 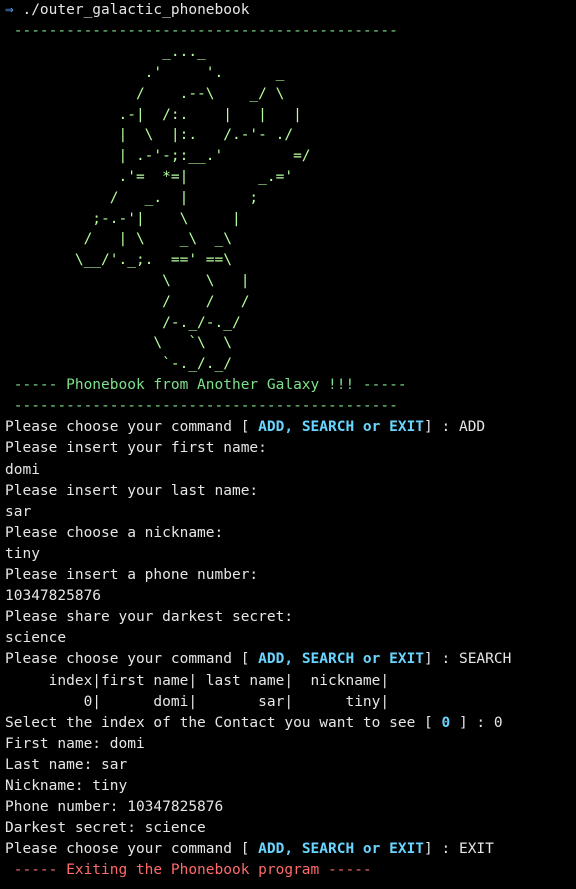 What do you see at coordinates (485, 659) in the screenshot?
I see `command-input-search: SEARCH` at bounding box center [485, 659].